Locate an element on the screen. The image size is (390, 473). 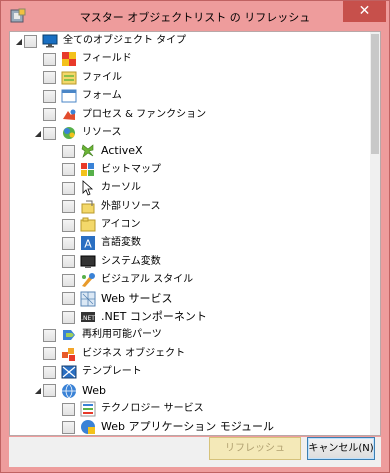
tree-item: システム変数 is located at coordinates (216, 262).